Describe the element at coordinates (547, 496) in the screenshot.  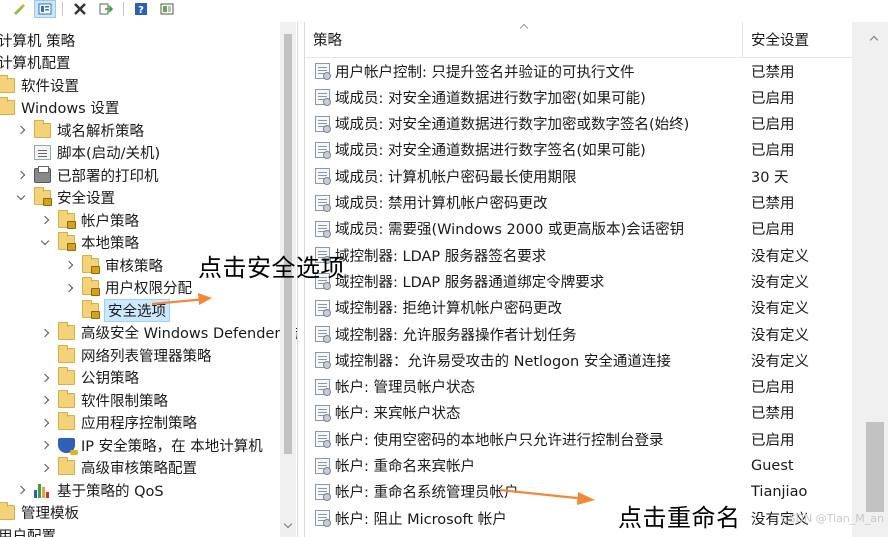
I see `annotation-arrow-right` at that location.